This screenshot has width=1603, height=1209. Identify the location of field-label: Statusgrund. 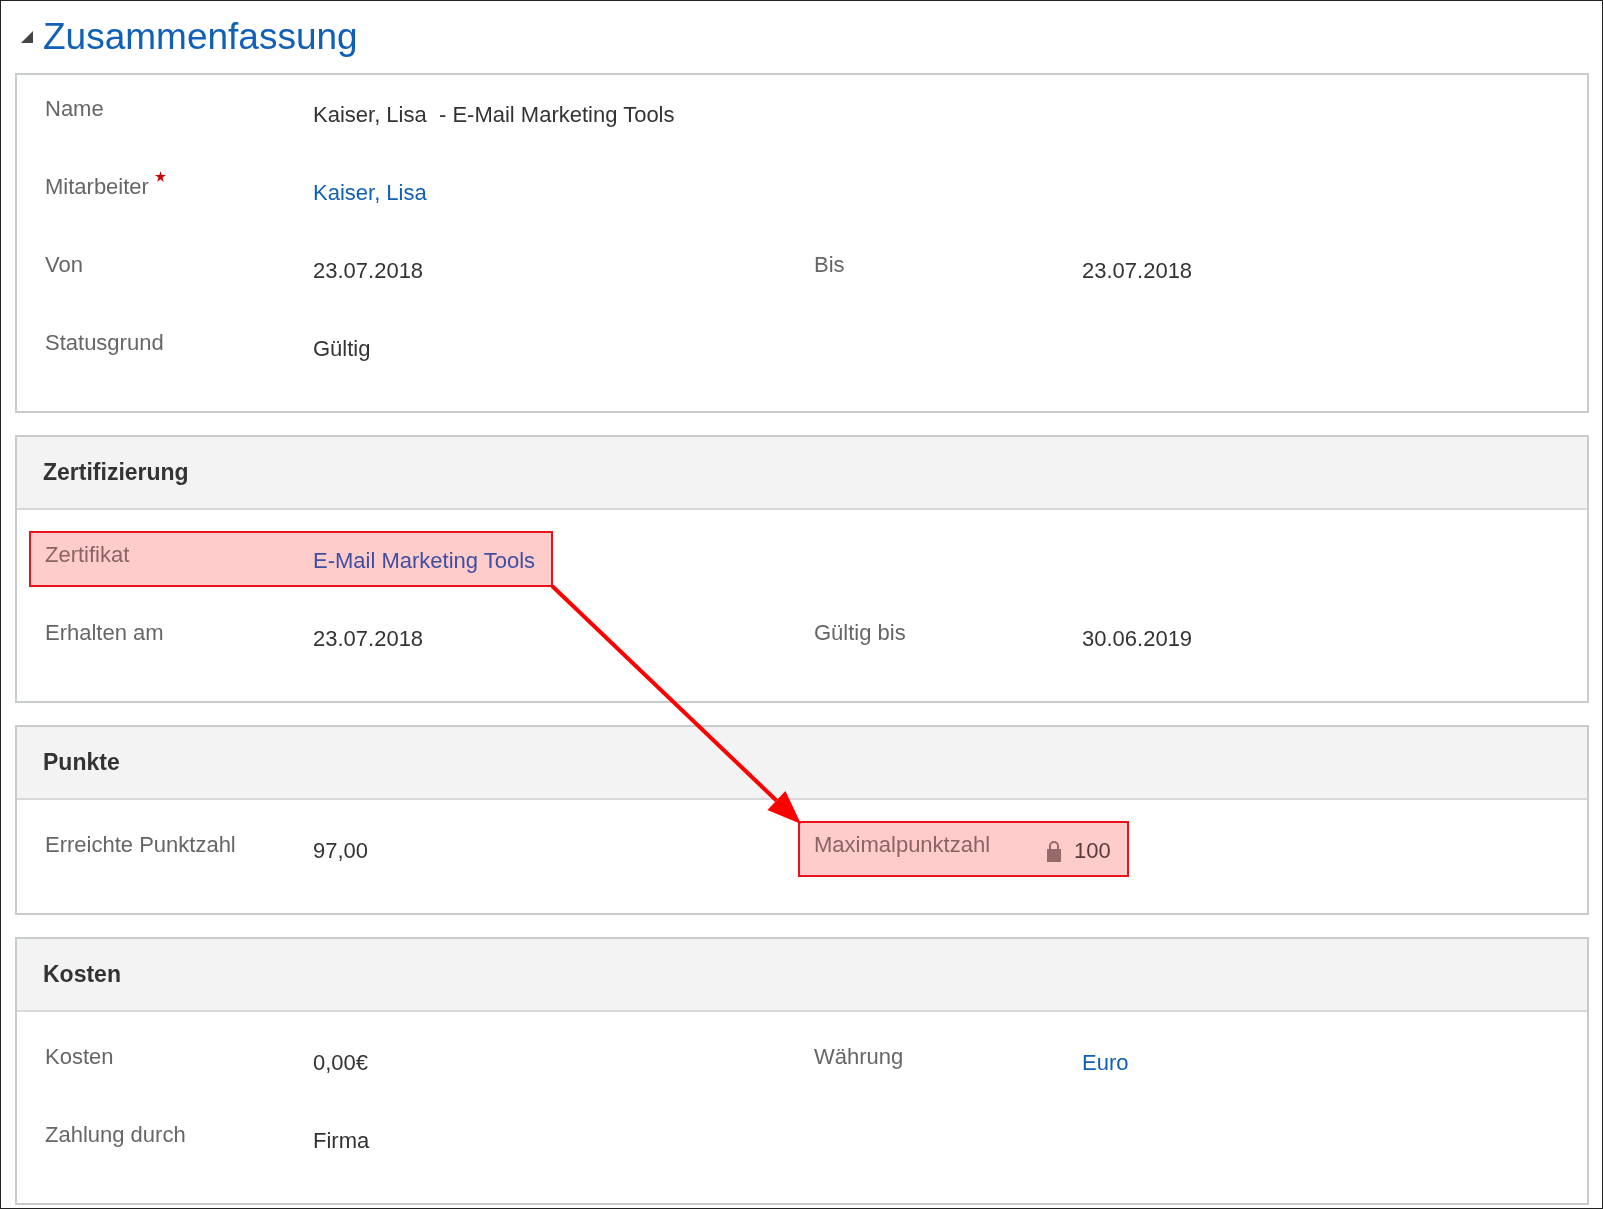
(104, 343).